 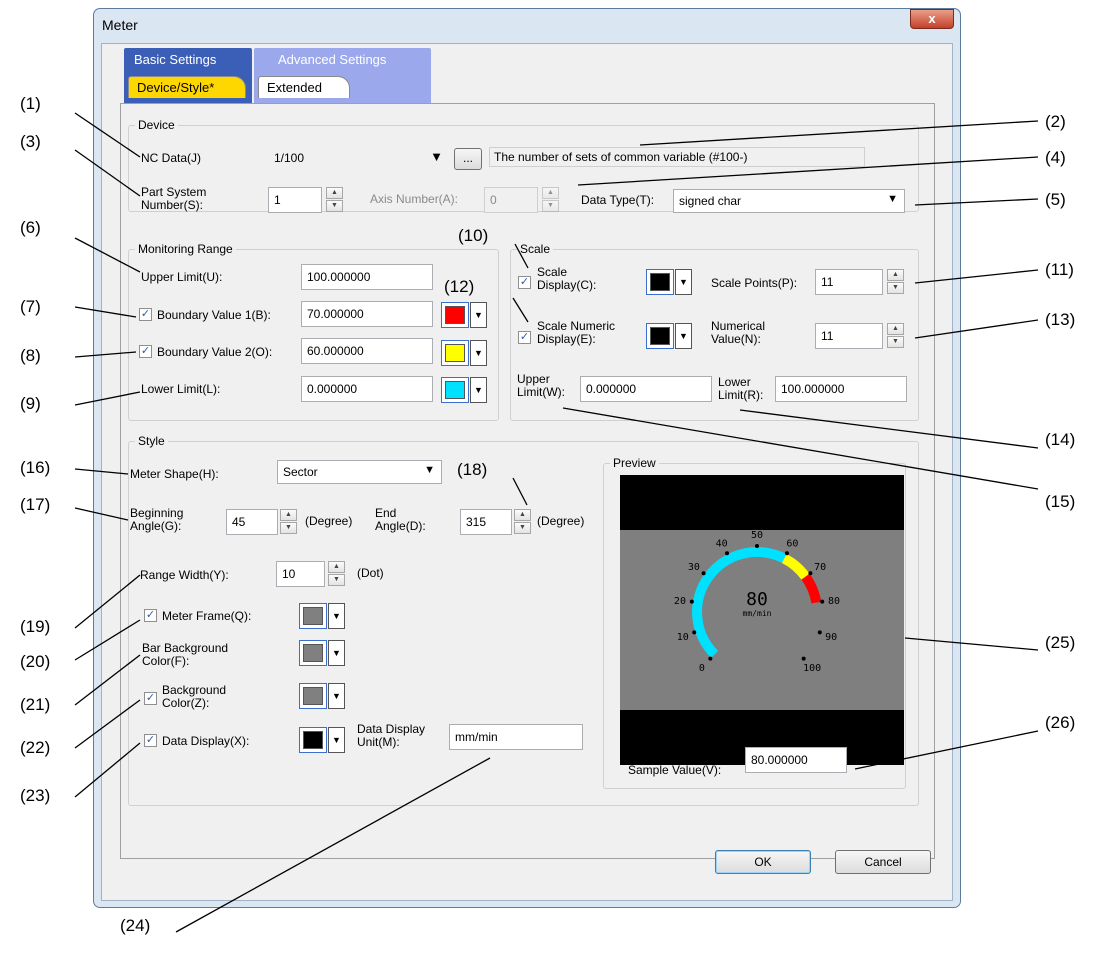 I want to click on sample-value-input: 80.000000, so click(x=796, y=760).